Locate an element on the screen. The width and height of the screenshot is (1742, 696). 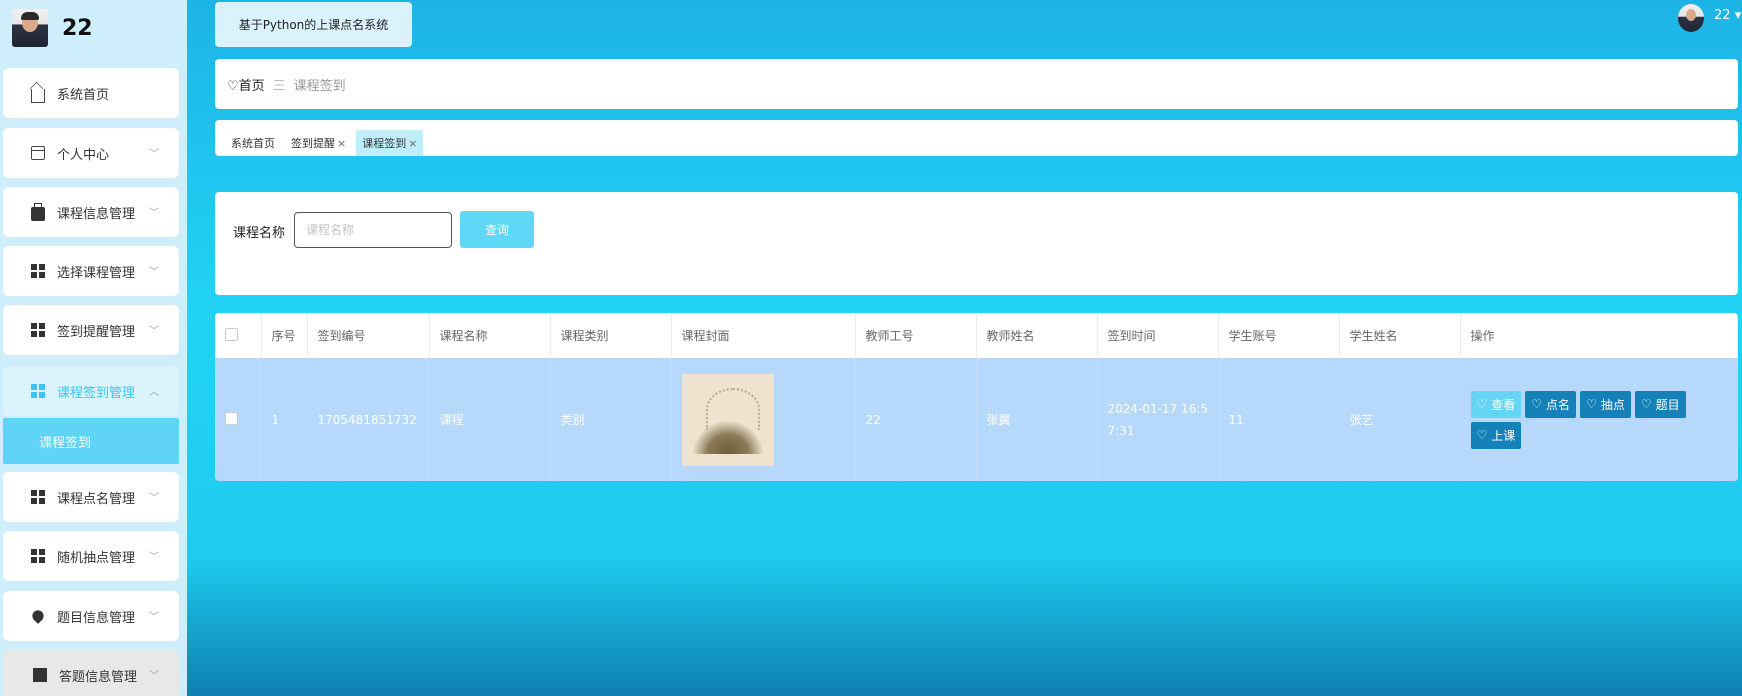
column-header: 课程名称 is located at coordinates (490, 335).